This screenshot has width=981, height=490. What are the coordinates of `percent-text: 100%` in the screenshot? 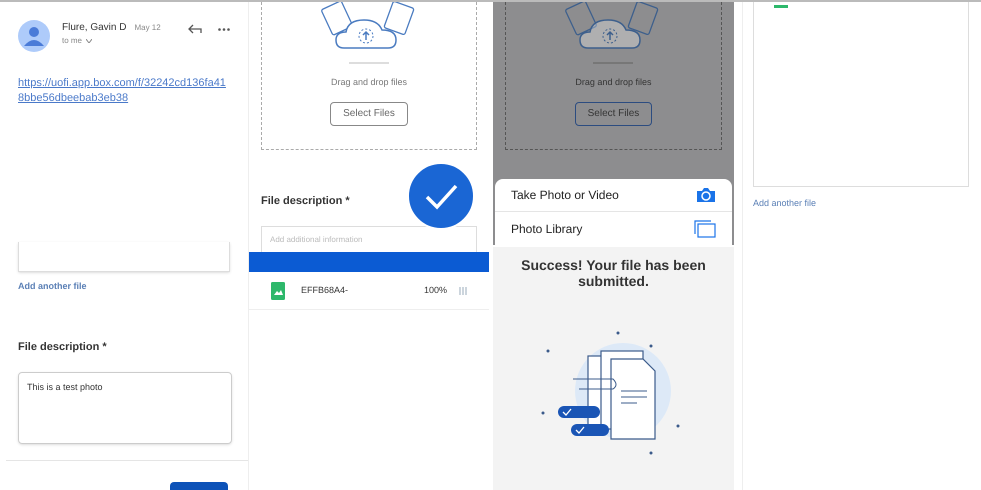 It's located at (435, 290).